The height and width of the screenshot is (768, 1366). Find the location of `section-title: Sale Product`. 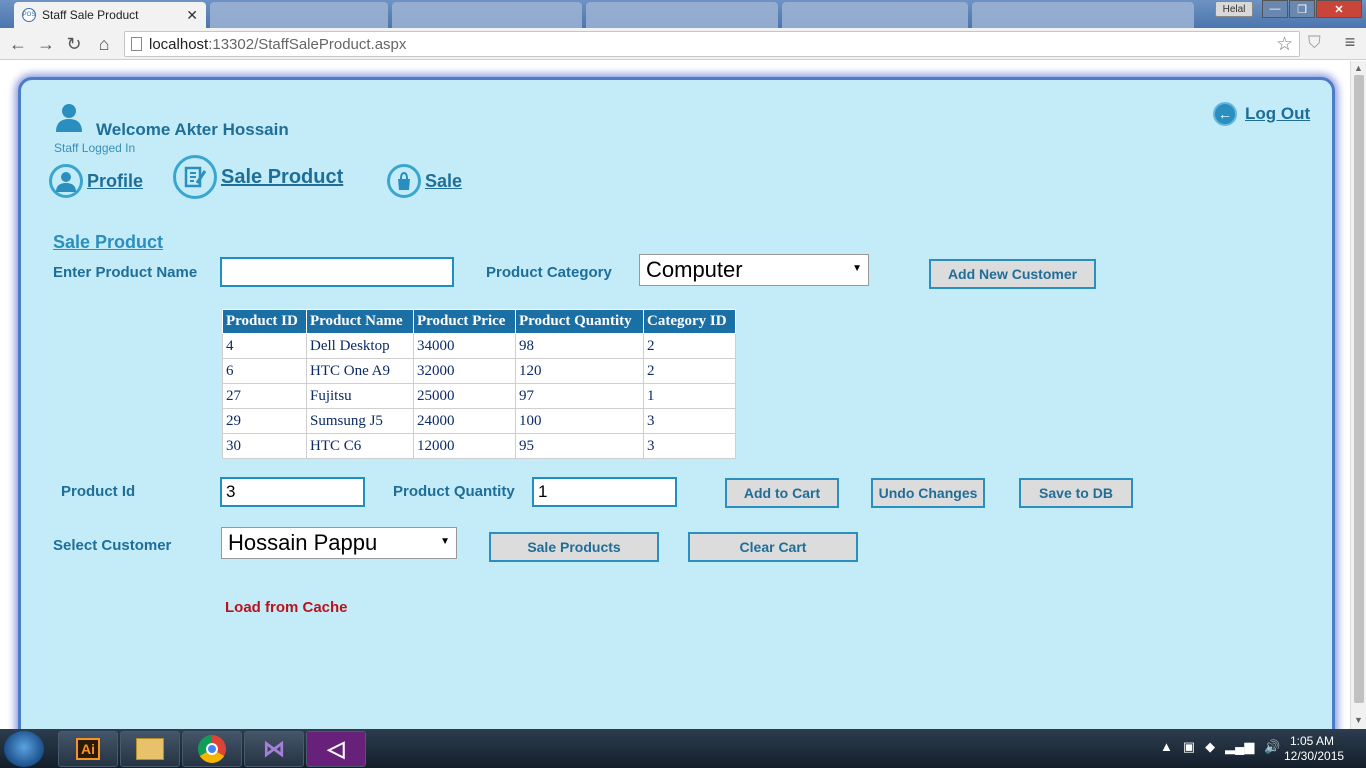

section-title: Sale Product is located at coordinates (108, 242).